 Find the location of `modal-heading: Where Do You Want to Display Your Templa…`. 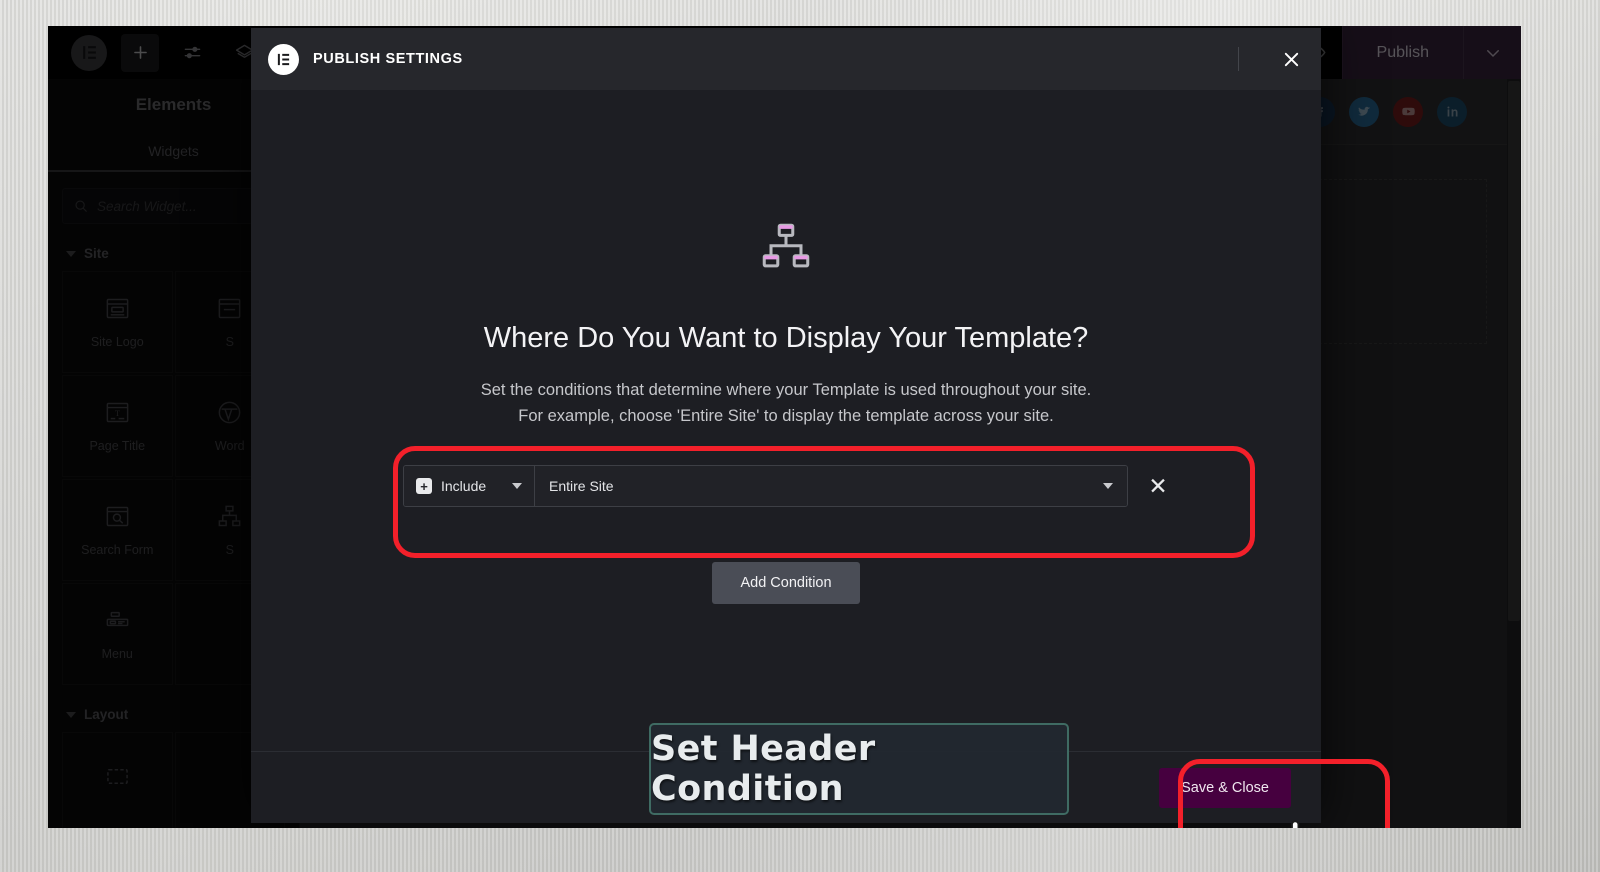

modal-heading: Where Do You Want to Display Your Templa… is located at coordinates (786, 338).